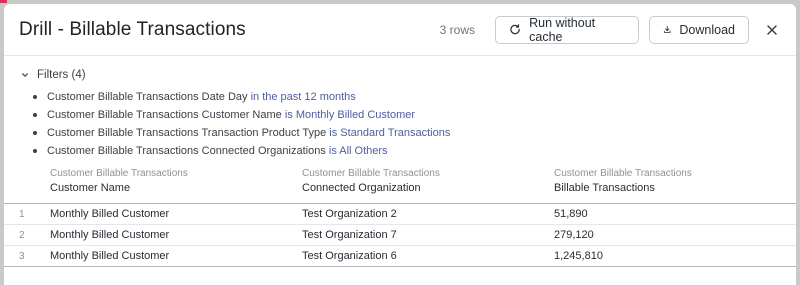 The image size is (800, 285). Describe the element at coordinates (667, 29) in the screenshot. I see `download-icon` at that location.